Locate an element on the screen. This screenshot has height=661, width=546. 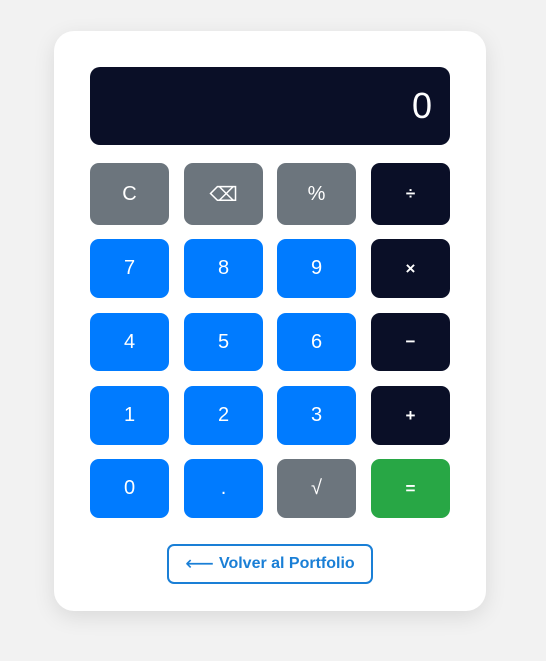
digit-6-button: 6 is located at coordinates (316, 342).